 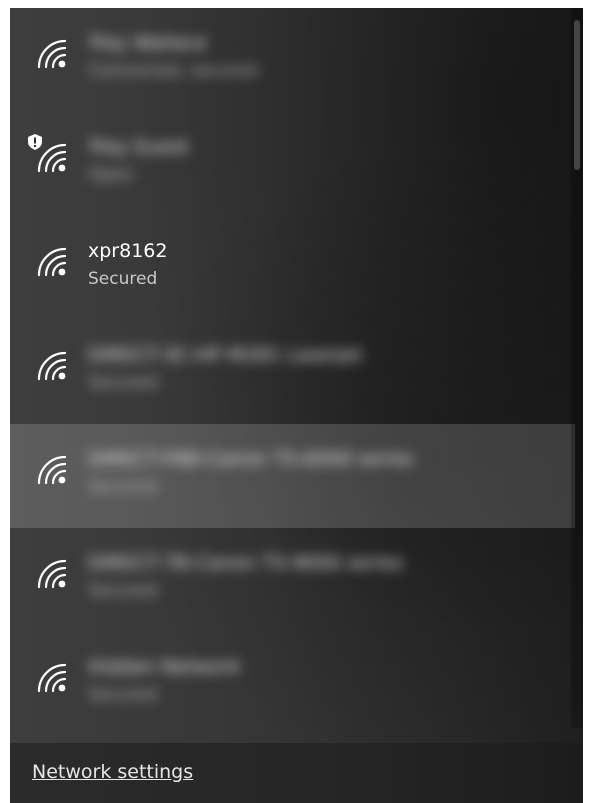 What do you see at coordinates (225, 355) in the screenshot?
I see `network-ssid: DIRECT-3C-HP M281 LaserJet` at bounding box center [225, 355].